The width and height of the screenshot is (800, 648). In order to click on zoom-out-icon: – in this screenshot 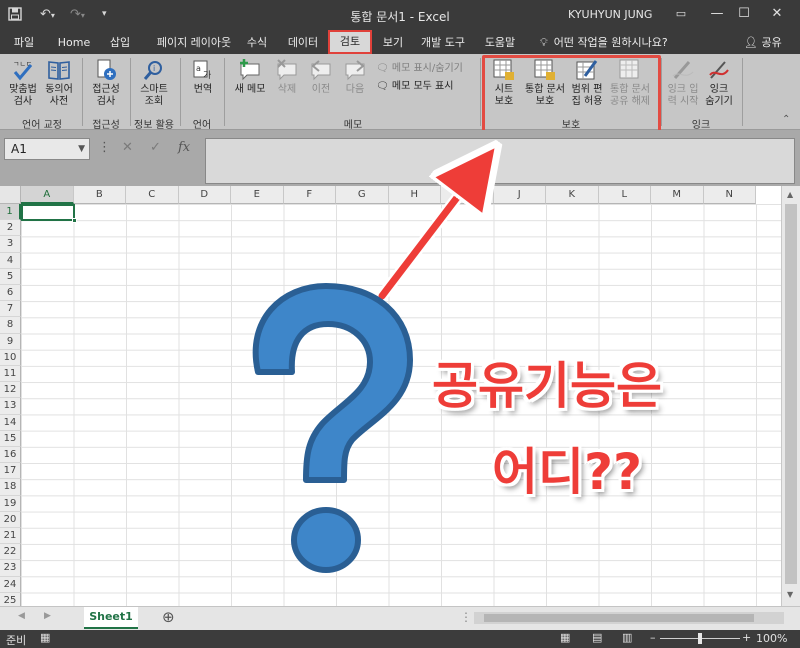, I will do `click(653, 637)`.